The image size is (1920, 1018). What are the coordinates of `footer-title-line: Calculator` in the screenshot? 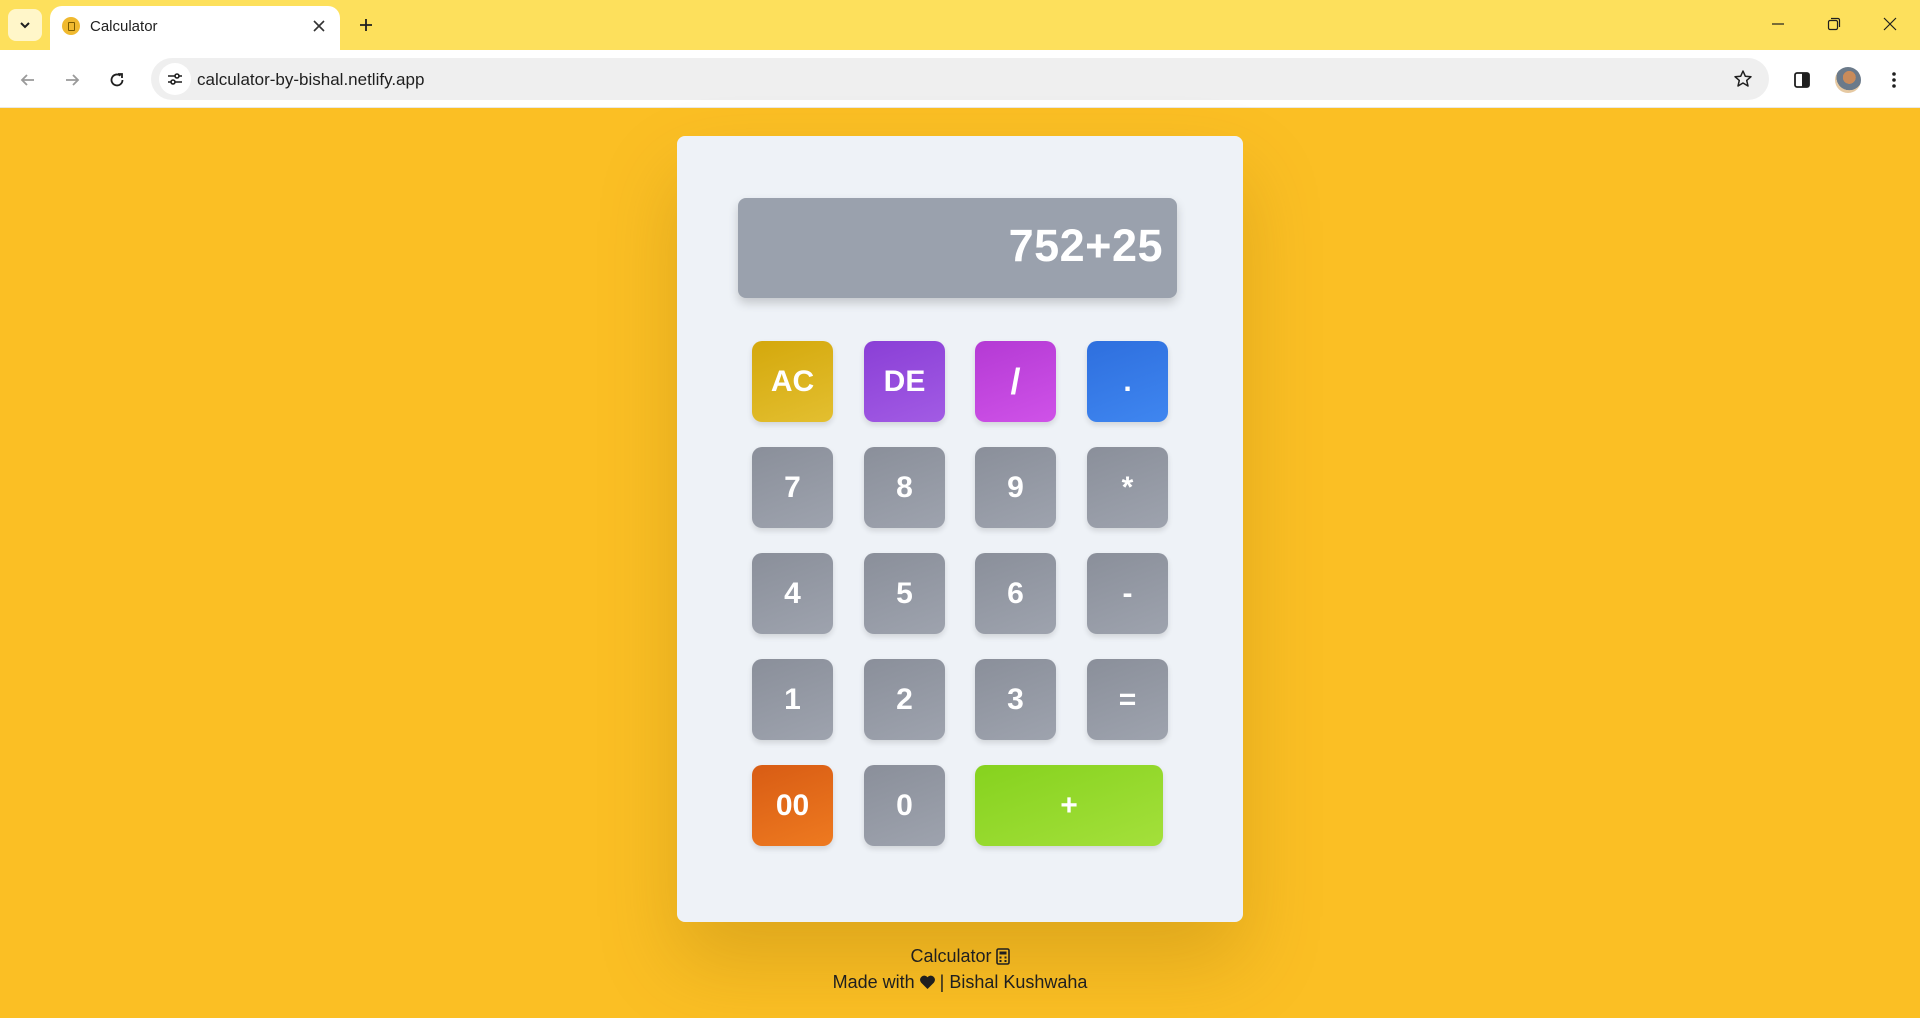 It's located at (960, 956).